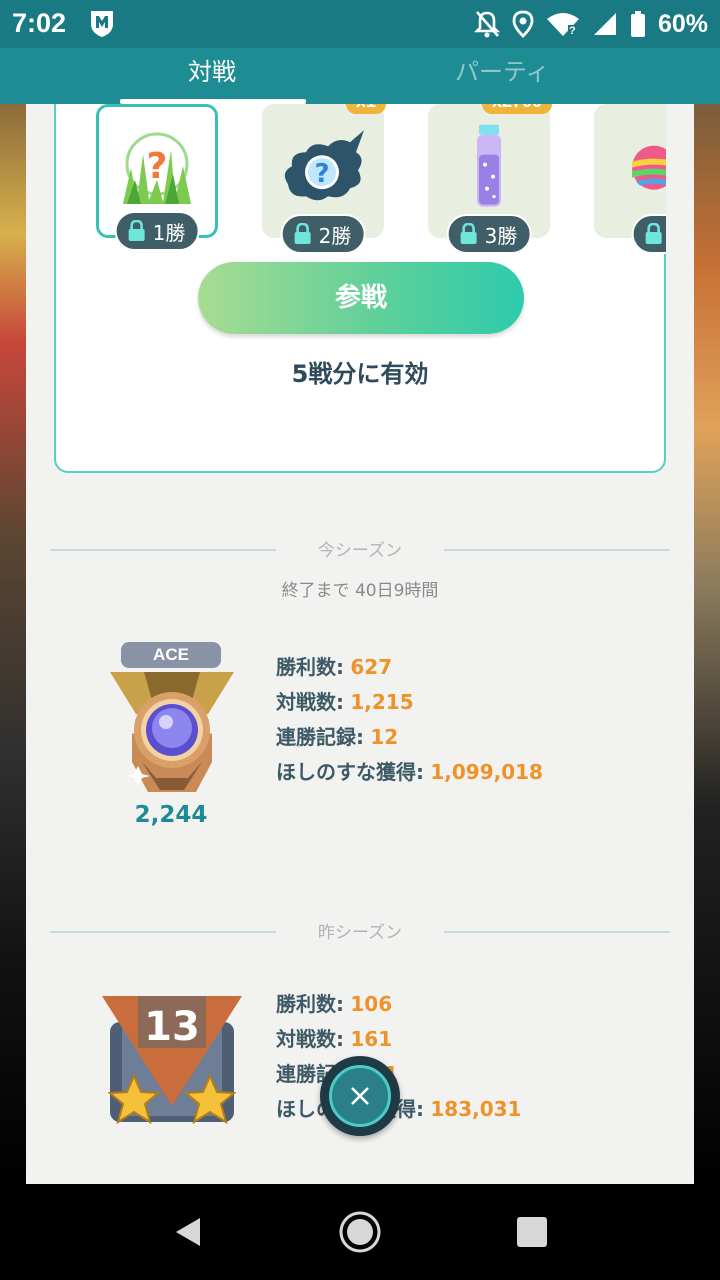  What do you see at coordinates (172, 732) in the screenshot?
I see `ace-rank-medal-icon` at bounding box center [172, 732].